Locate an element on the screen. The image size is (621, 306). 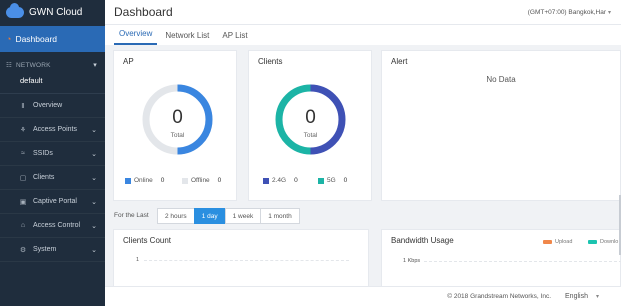
sidebar-item-label: SSIDs is located at coordinates (43, 153).